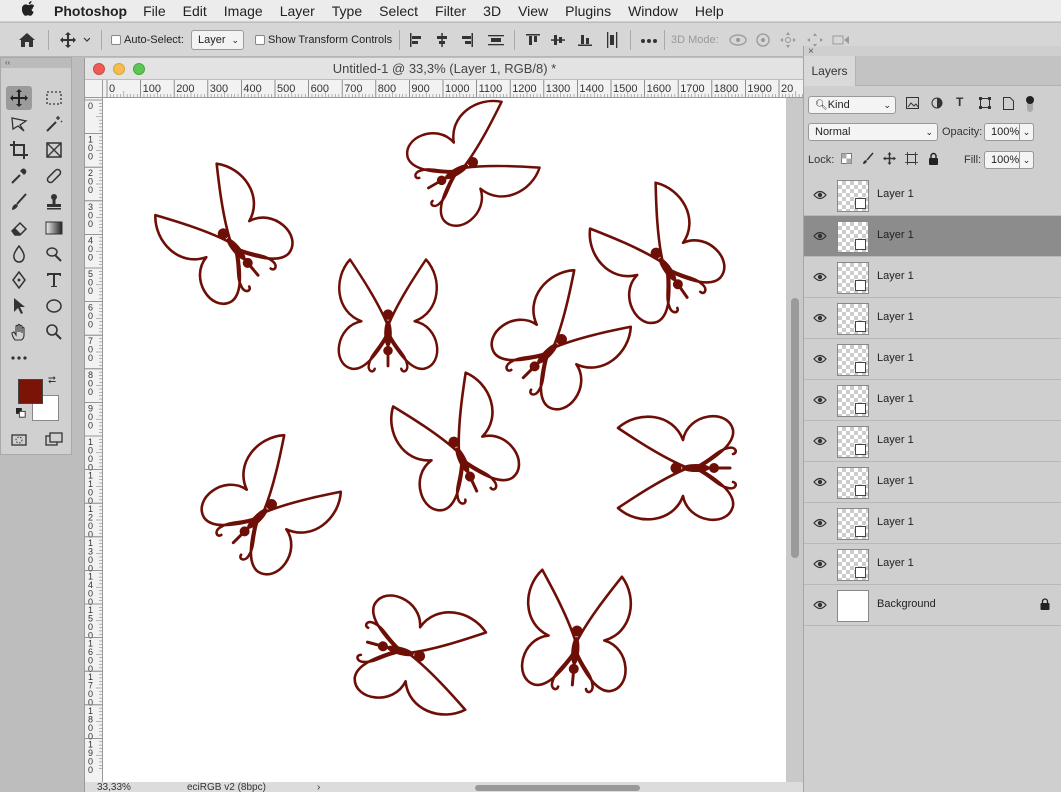 The height and width of the screenshot is (792, 1061). Describe the element at coordinates (94, 89) in the screenshot. I see `ruler-origin` at that location.